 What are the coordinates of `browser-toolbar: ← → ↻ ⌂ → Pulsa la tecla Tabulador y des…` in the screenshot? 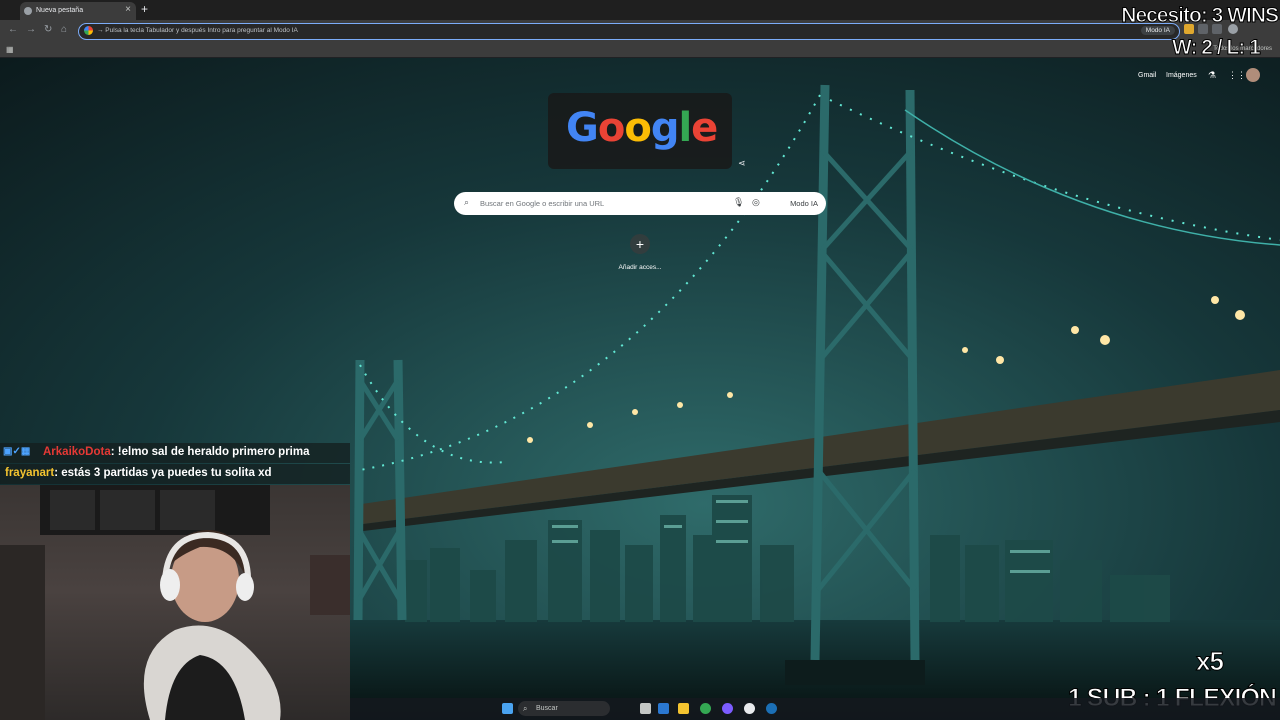 It's located at (640, 31).